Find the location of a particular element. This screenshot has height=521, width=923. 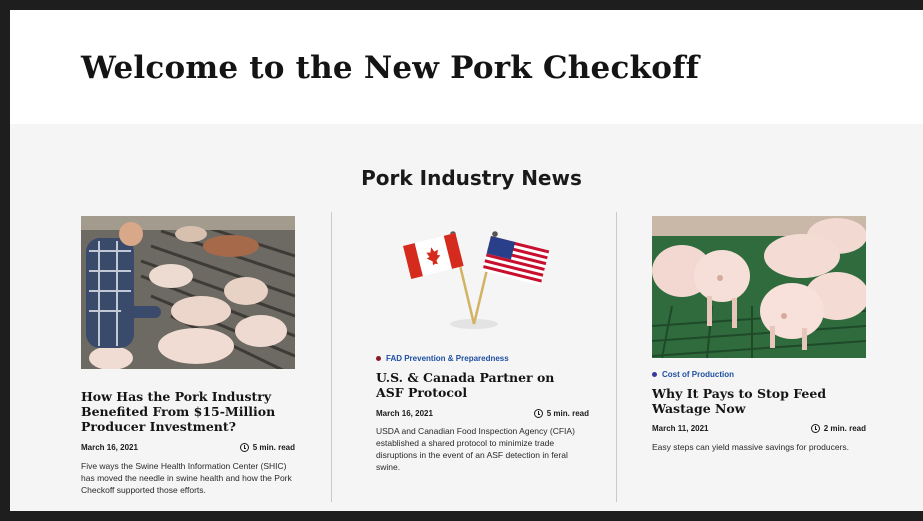

news-heading: Pork Industry News is located at coordinates (471, 178).